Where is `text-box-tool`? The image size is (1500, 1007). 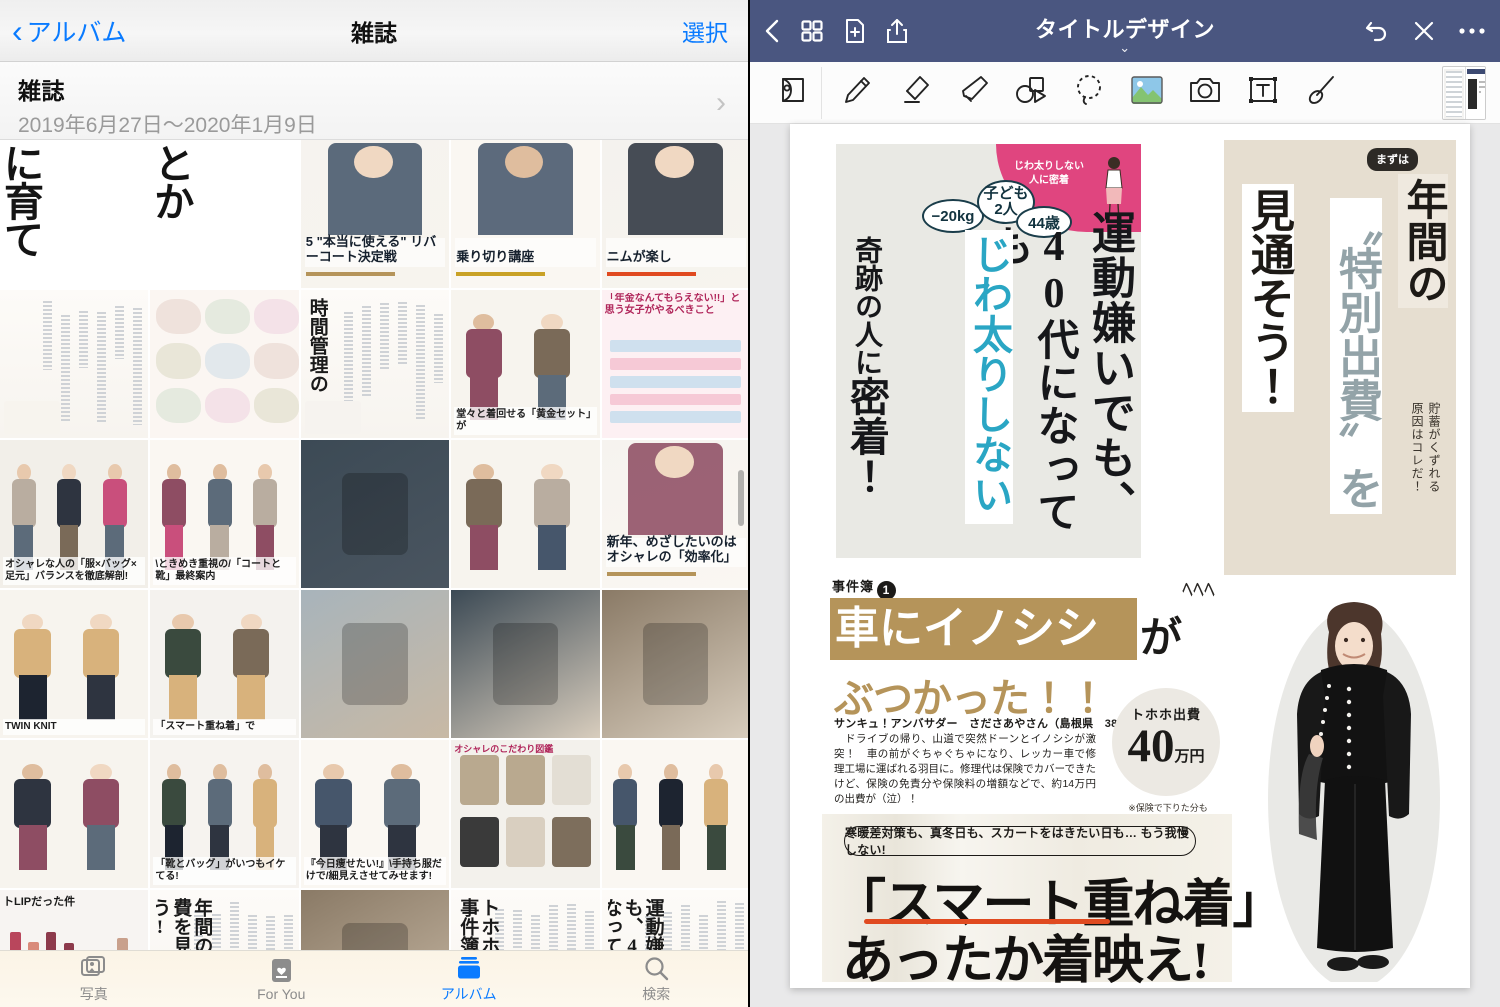 text-box-tool is located at coordinates (1263, 93).